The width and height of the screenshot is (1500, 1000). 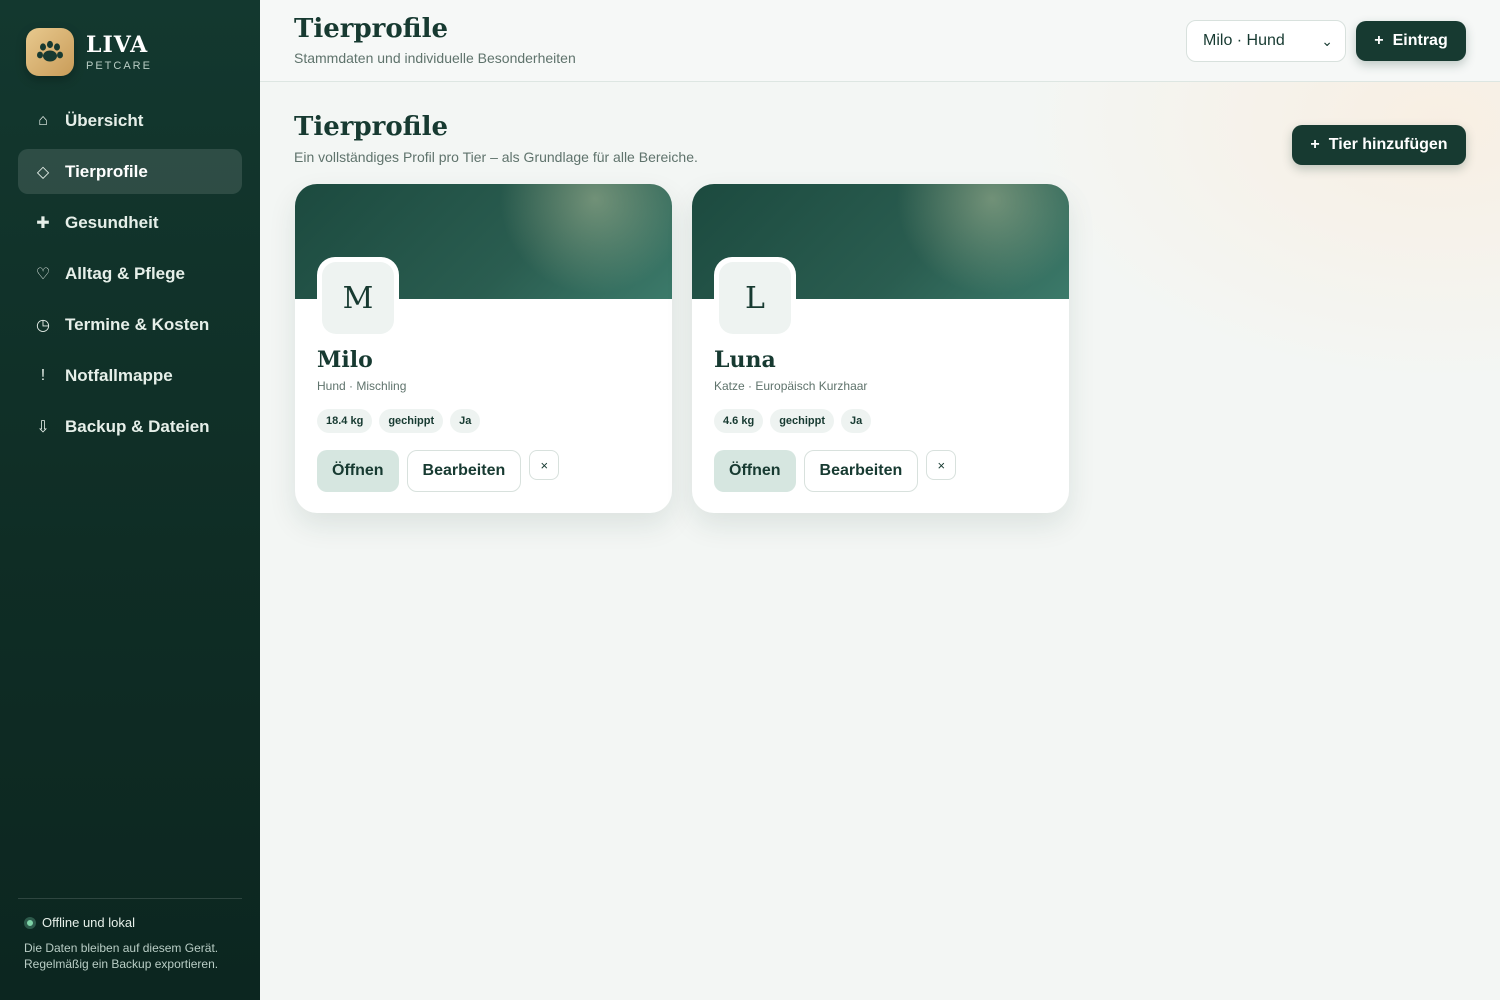 I want to click on pet-breed: Hund · Mischling, so click(x=362, y=386).